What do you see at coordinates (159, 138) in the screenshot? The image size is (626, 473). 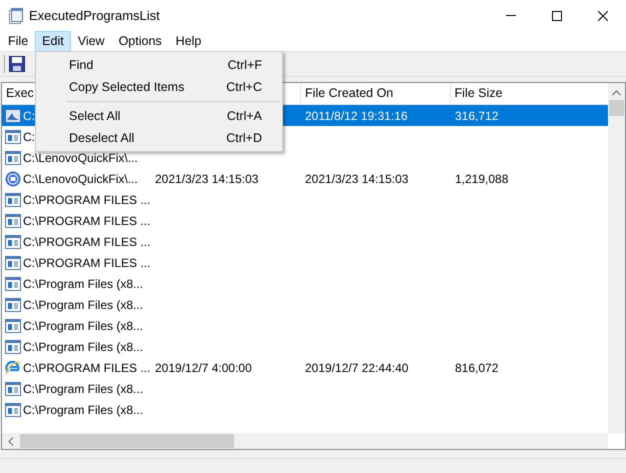 I see `menu-option: Deselect All Ctrl+D` at bounding box center [159, 138].